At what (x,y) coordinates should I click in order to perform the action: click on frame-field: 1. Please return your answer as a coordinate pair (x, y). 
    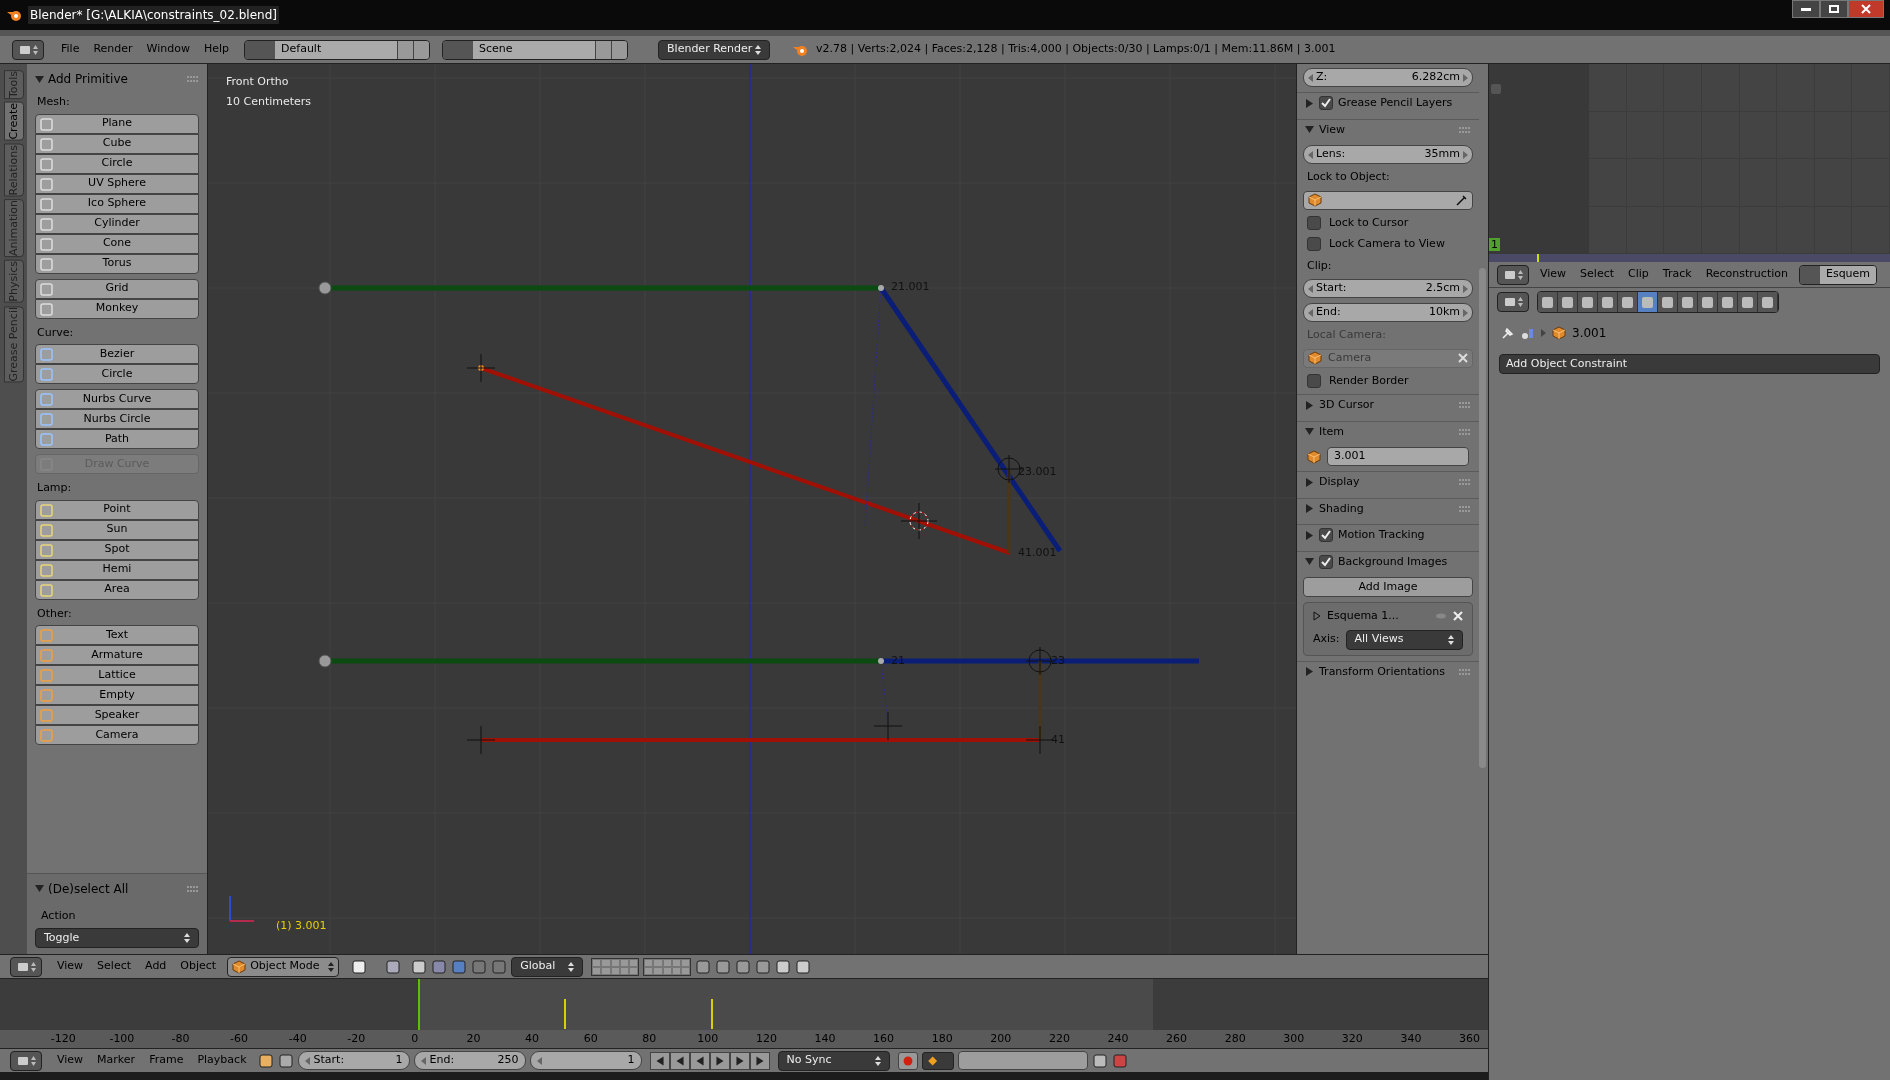
    Looking at the image, I should click on (585, 1060).